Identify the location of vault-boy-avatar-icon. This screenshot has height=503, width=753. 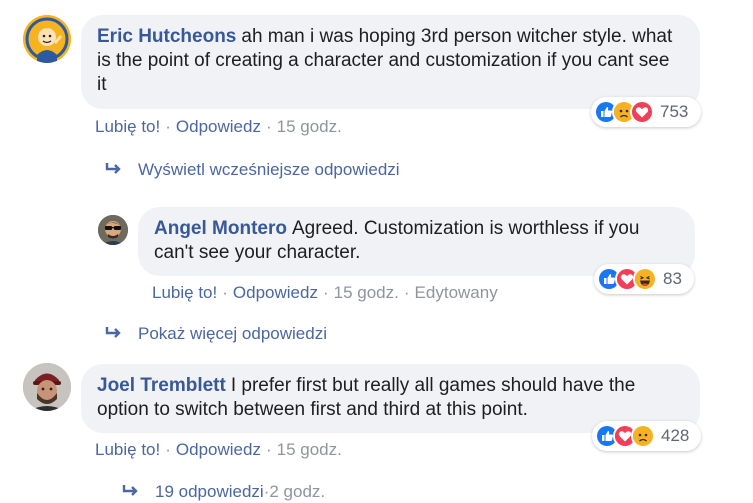
(47, 39).